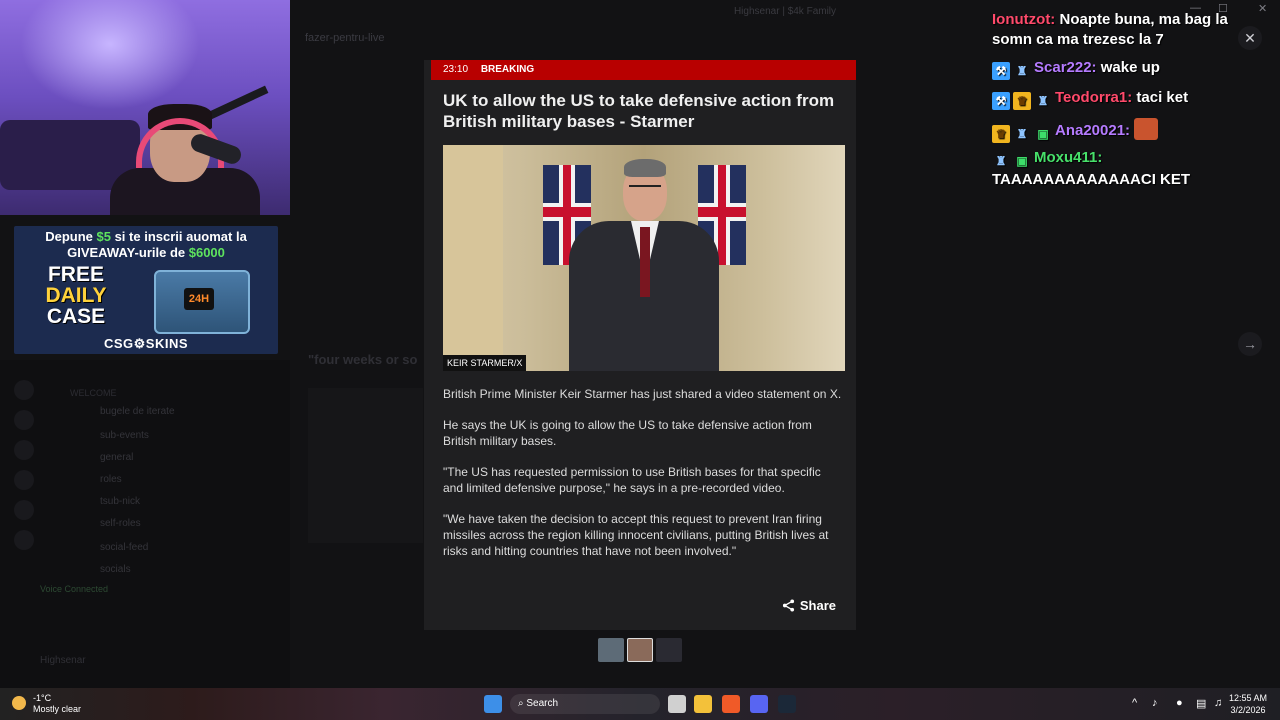  What do you see at coordinates (74, 589) in the screenshot?
I see `voice-status: Voice Connected` at bounding box center [74, 589].